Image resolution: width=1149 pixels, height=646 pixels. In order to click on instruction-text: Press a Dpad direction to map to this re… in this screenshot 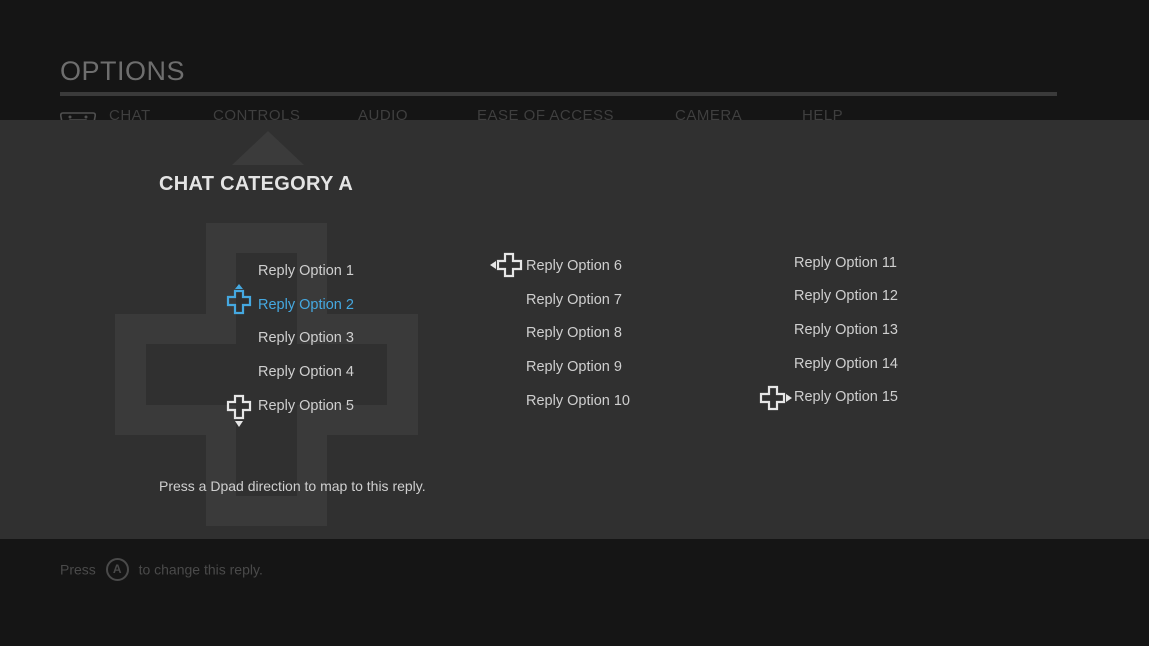, I will do `click(292, 486)`.